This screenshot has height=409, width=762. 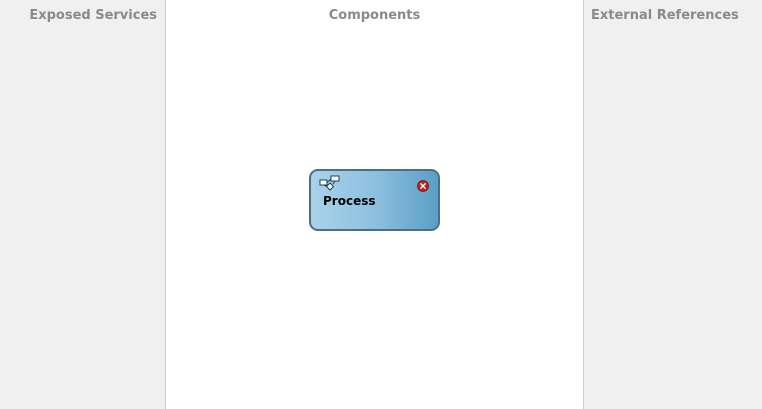 What do you see at coordinates (423, 184) in the screenshot?
I see `error-icon` at bounding box center [423, 184].